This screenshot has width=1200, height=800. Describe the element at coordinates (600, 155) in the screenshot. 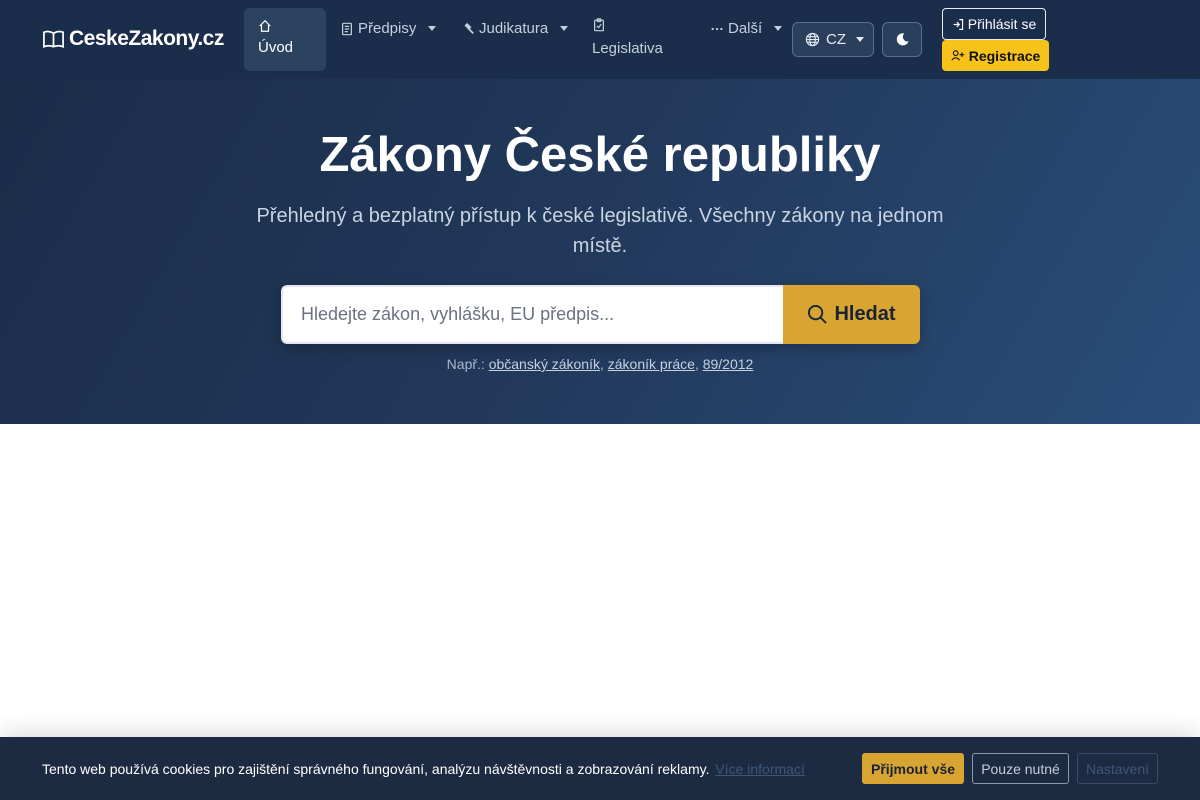

I see `hero-title: Zákony České republiky` at that location.